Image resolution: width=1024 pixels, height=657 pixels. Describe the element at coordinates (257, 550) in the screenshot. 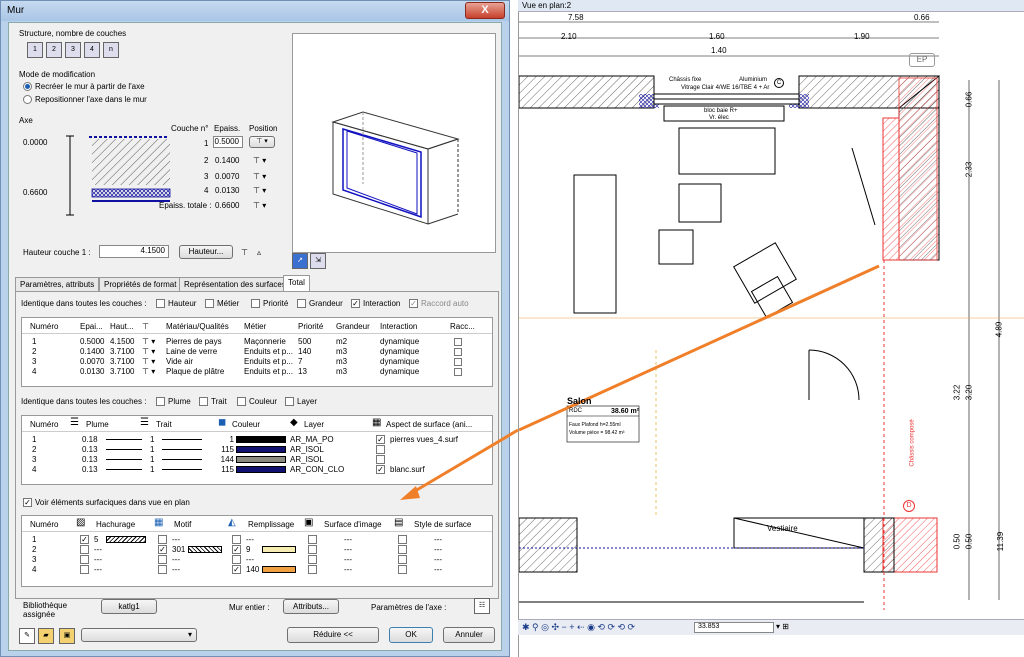

I see `t3-row: 2 --- ✓ 301 ✓ 9 --- ---` at that location.